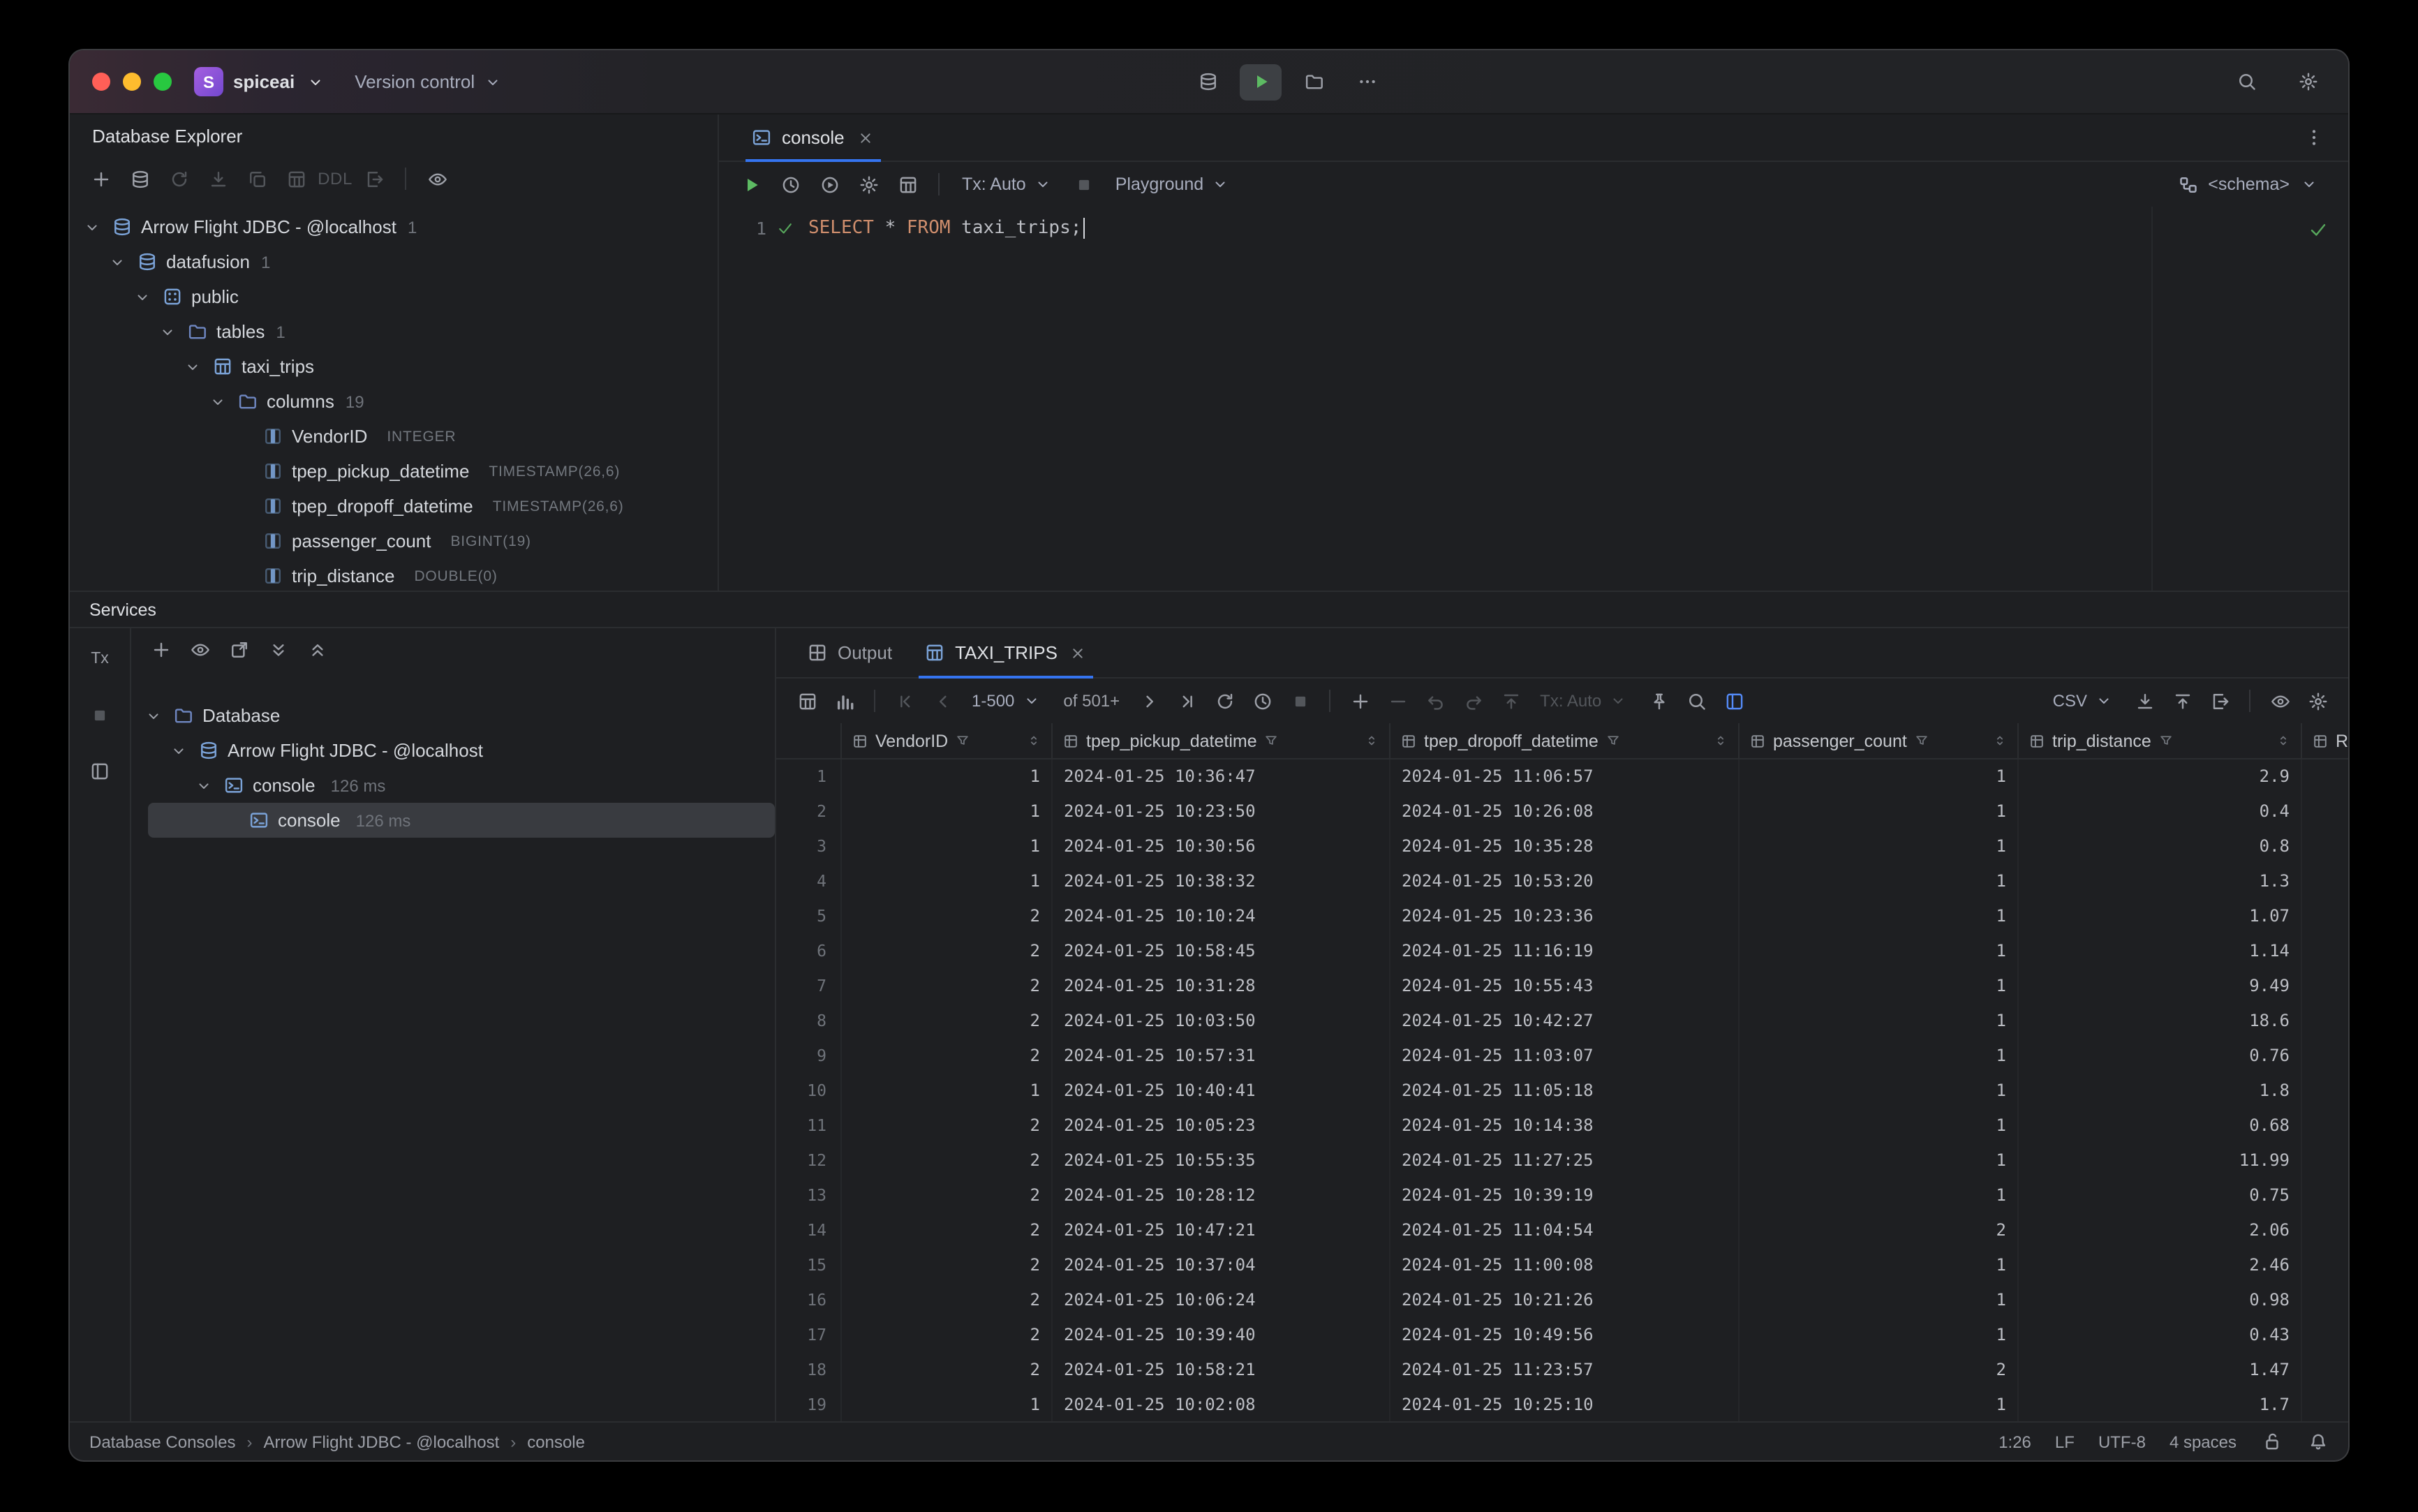 The image size is (2418, 1512). I want to click on row-number: 15, so click(809, 1265).